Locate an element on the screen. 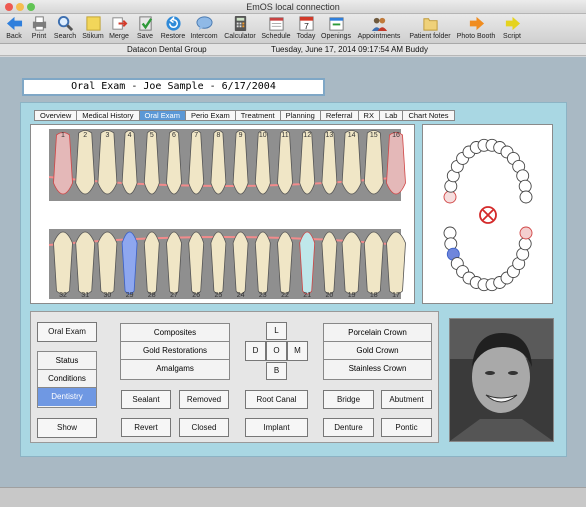  tab-perio-exam: Perio Exam is located at coordinates (211, 115).